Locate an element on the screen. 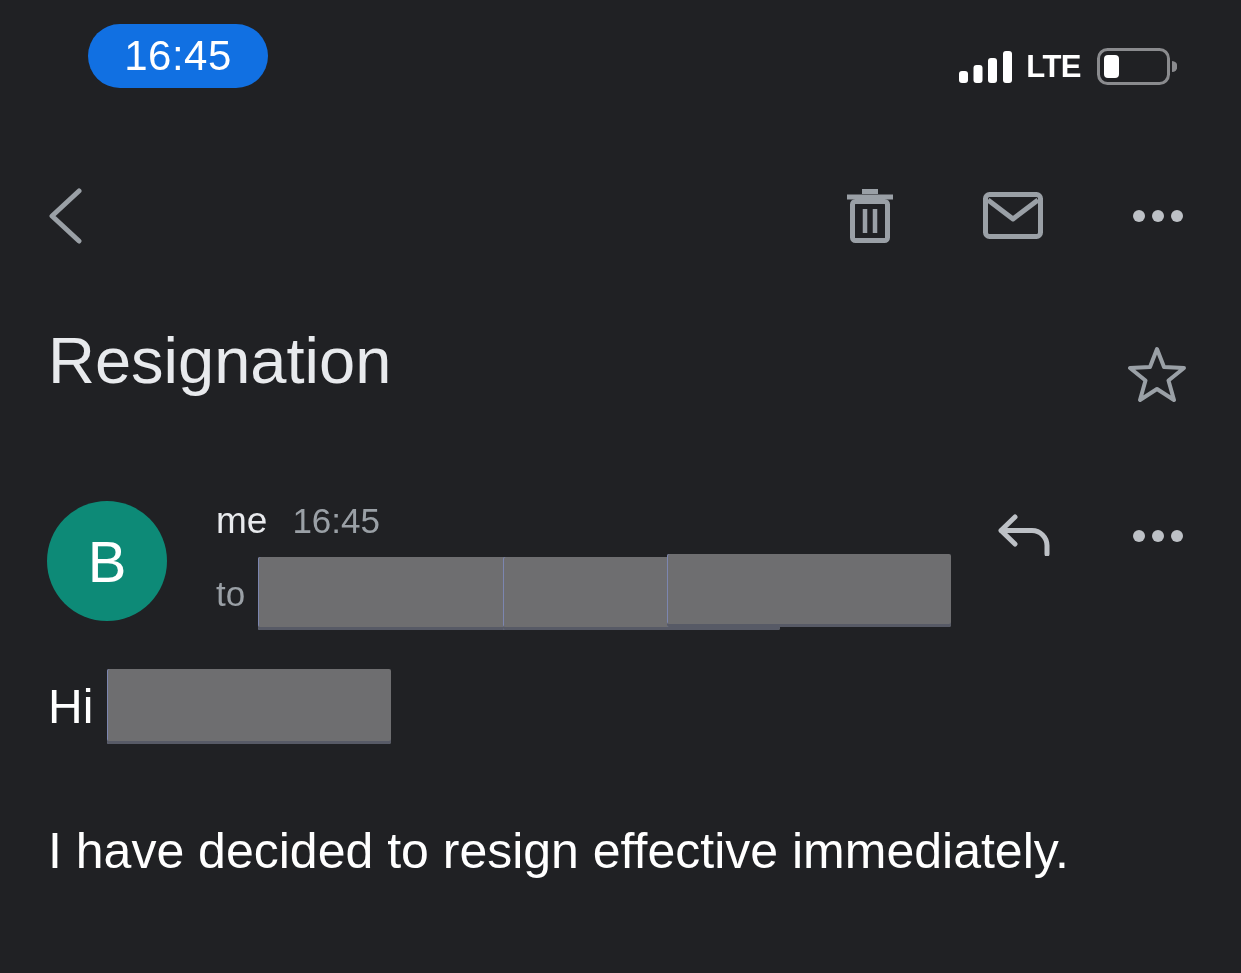  star-icon is located at coordinates (1157, 374).